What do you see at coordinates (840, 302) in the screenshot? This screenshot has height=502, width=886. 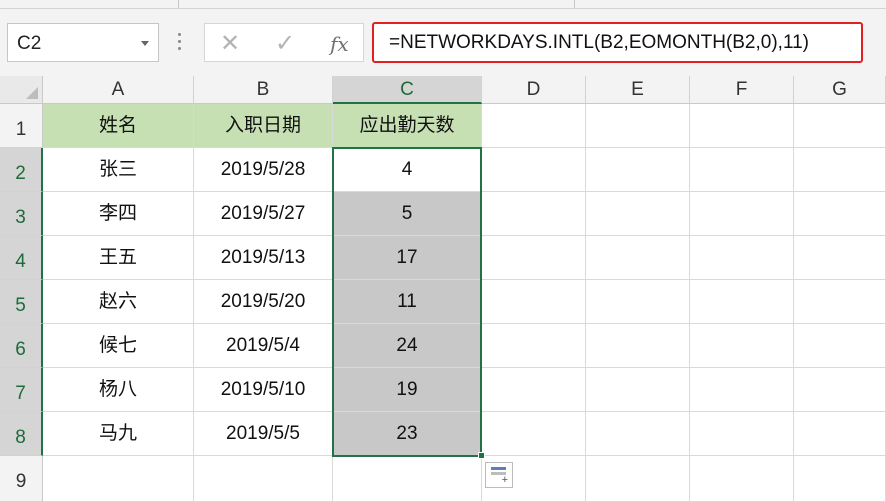 I see `cell-g5` at bounding box center [840, 302].